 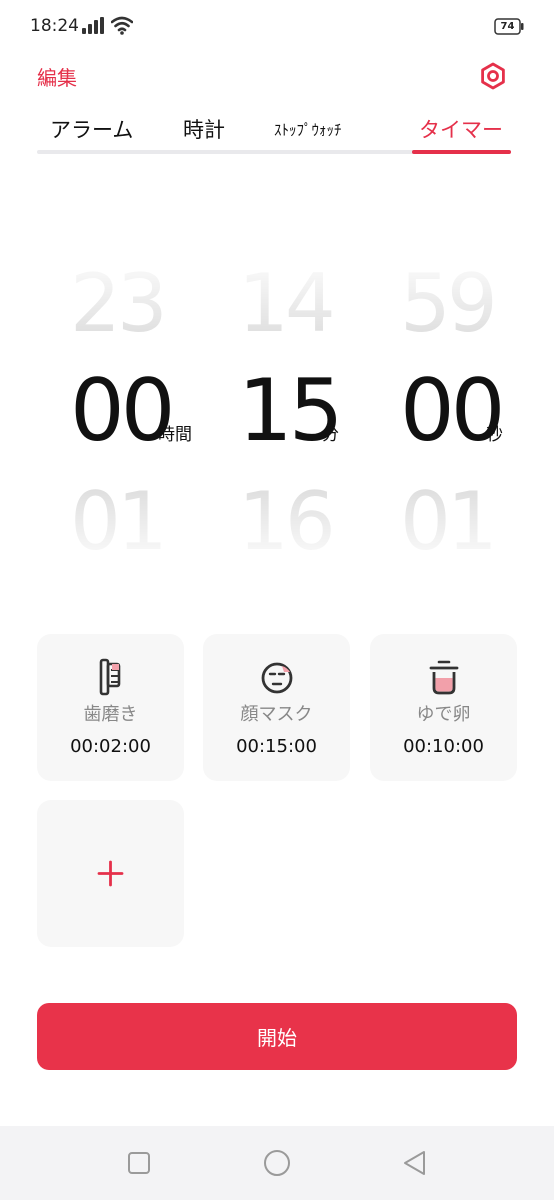 I want to click on preset-card-face-mask: 顔マスク 00:15:00, so click(x=276, y=707).